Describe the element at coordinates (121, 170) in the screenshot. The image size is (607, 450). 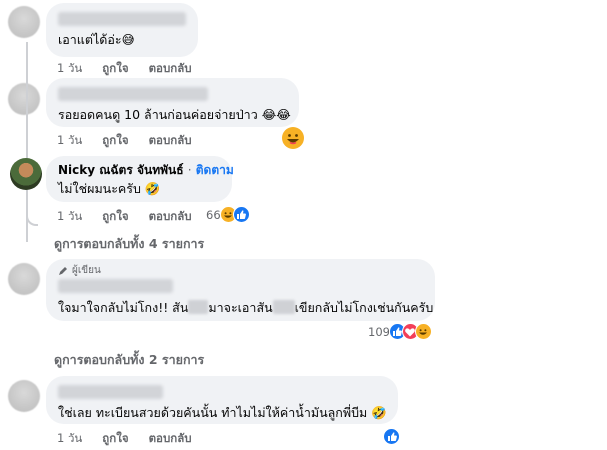
I see `commenter-name: Nicky ณฉัตร จันทพันธ์` at that location.